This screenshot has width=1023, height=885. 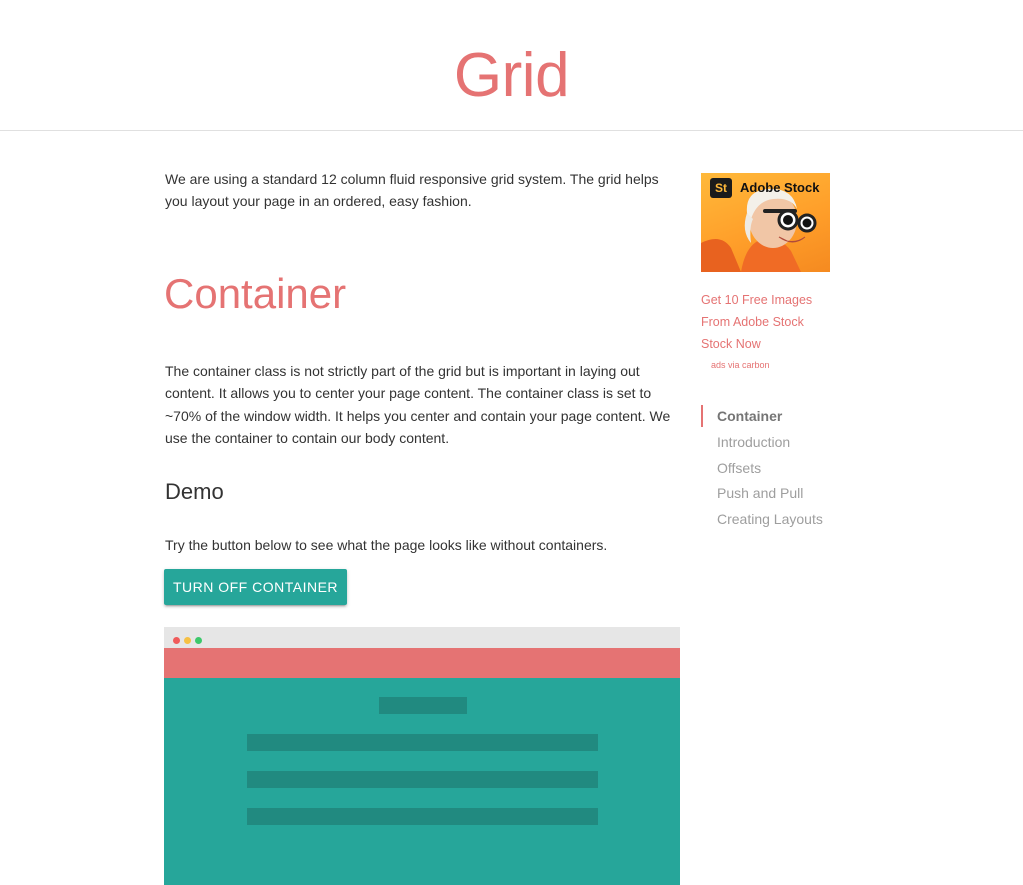 I want to click on toc-item-container: Container, so click(x=781, y=417).